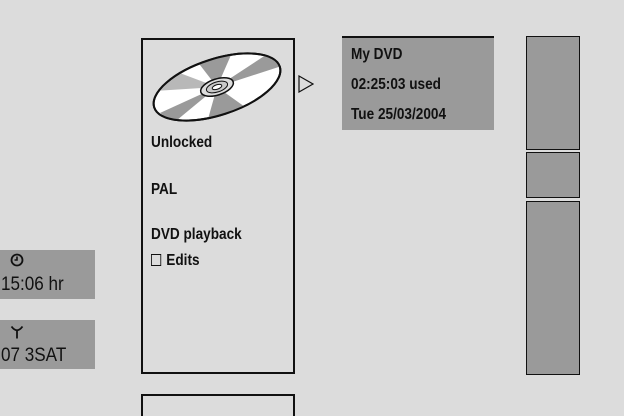 Image resolution: width=624 pixels, height=416 pixels. Describe the element at coordinates (377, 54) in the screenshot. I see `disc-title: My DVD` at that location.